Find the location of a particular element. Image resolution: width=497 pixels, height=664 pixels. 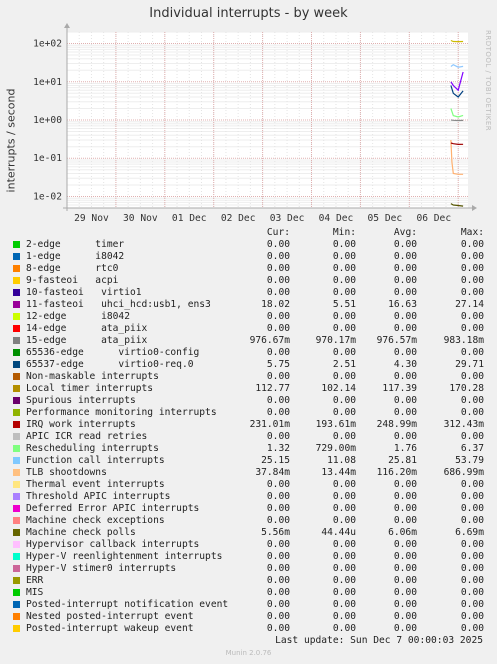

legend-row: MIS 0.00 0.00 0.00 0.00 is located at coordinates (248, 593).